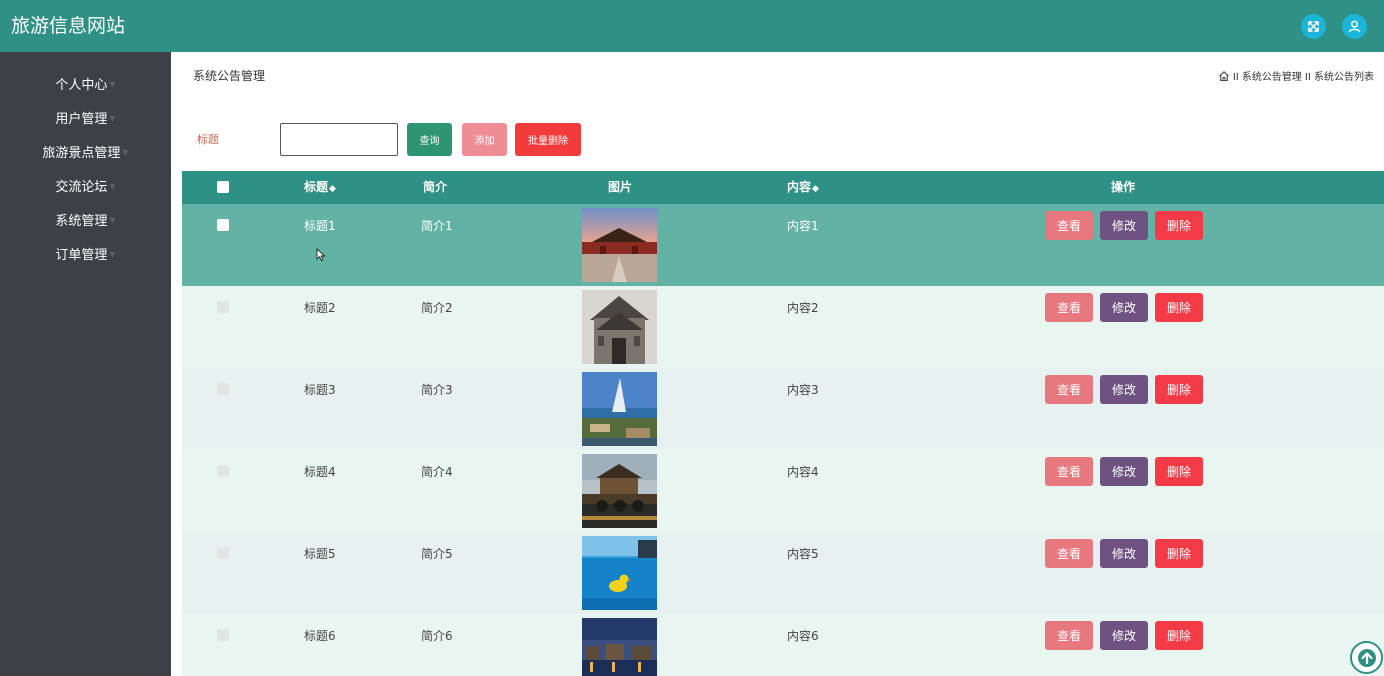 Image resolution: width=1384 pixels, height=676 pixels. Describe the element at coordinates (1267, 75) in the screenshot. I see `breadcrumb-item: II 系统公告管理` at that location.